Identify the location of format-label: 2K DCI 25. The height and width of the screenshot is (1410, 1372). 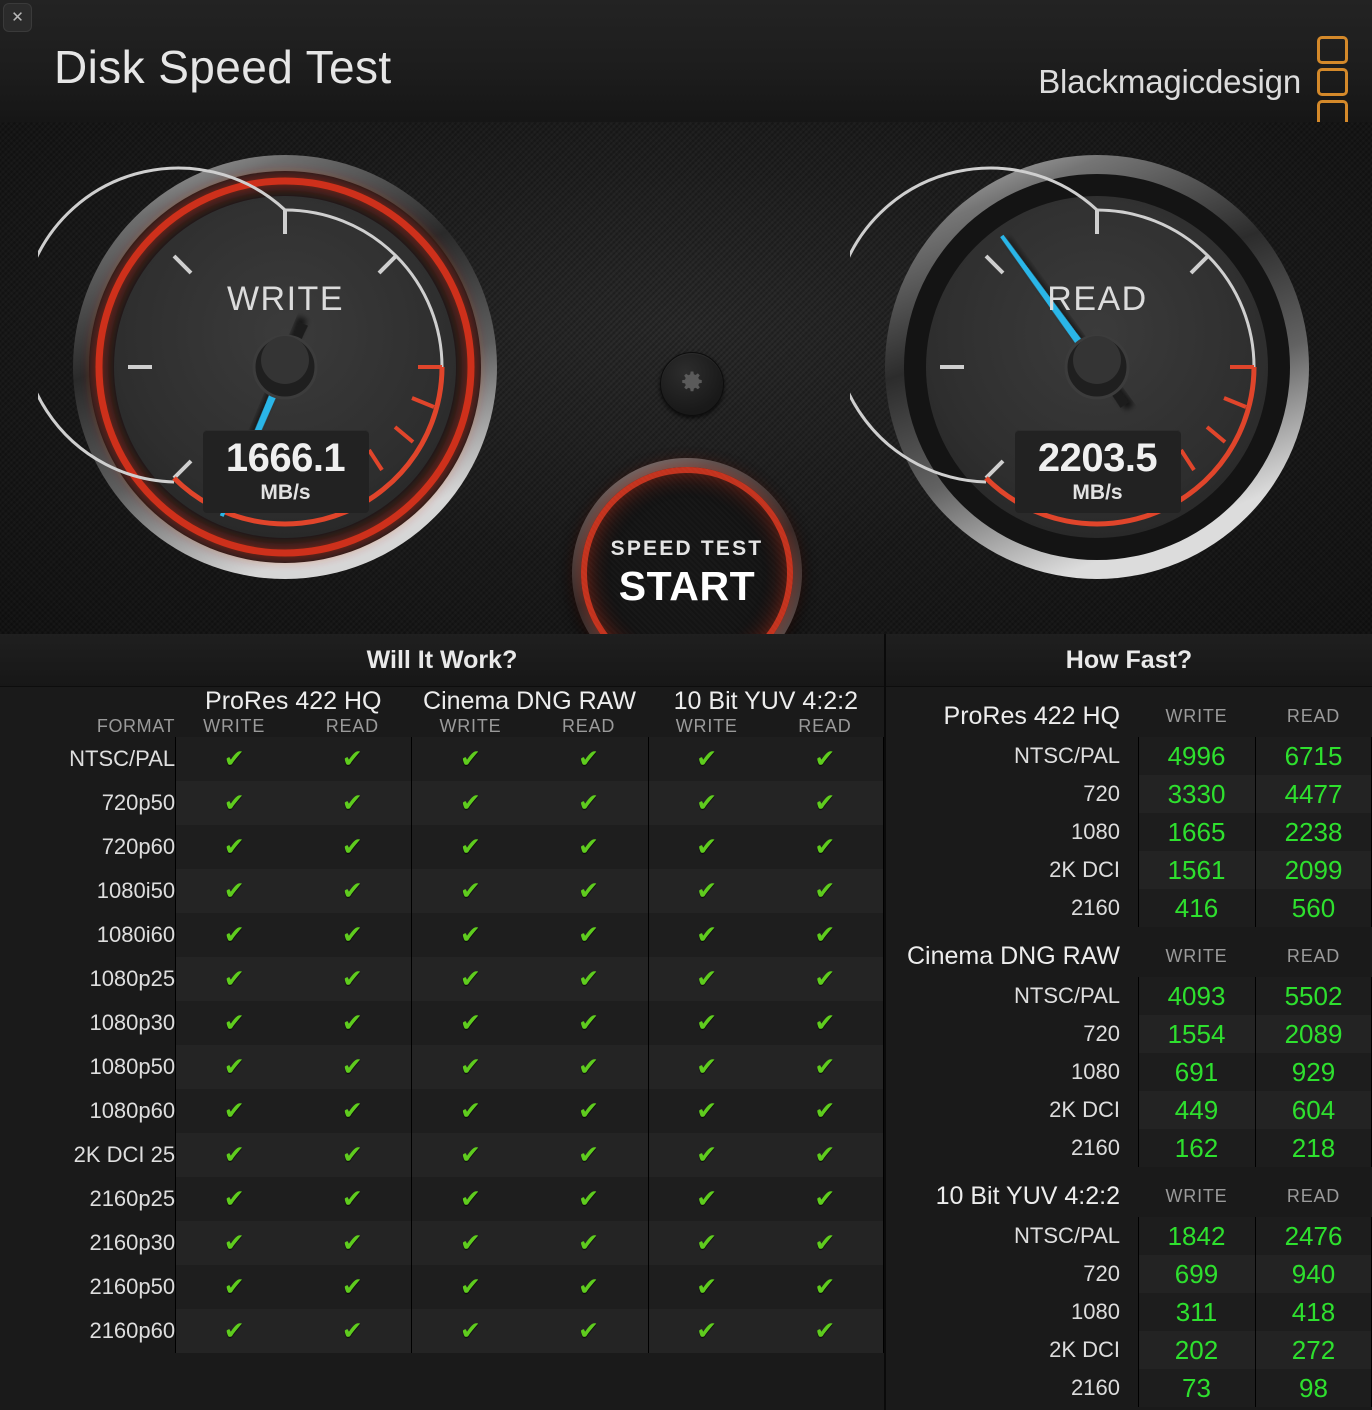
(124, 1154).